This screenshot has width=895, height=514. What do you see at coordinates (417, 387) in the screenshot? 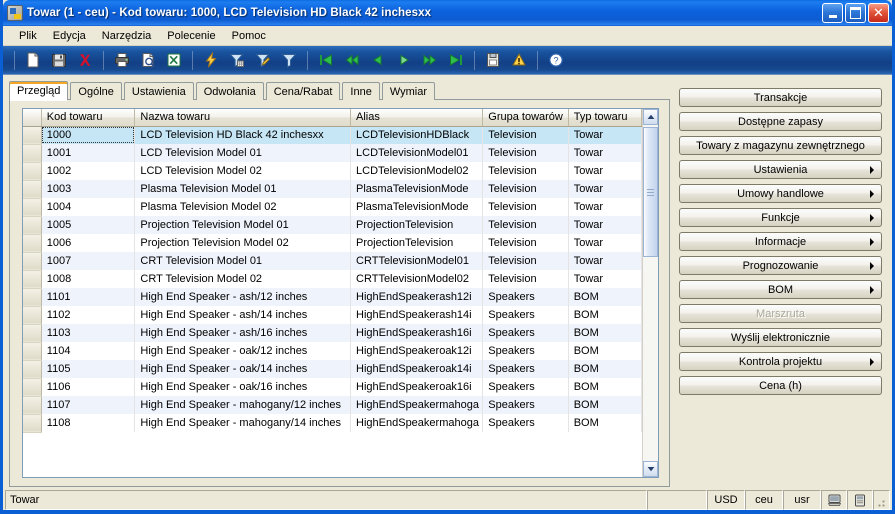
I see `cell-alias: HighEndSpeakeroak16i` at bounding box center [417, 387].